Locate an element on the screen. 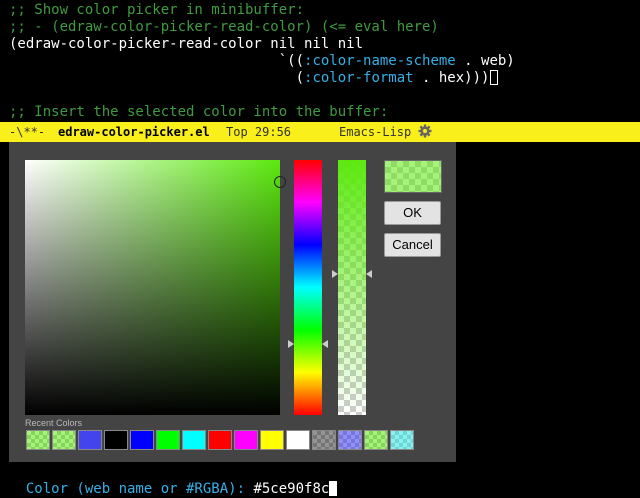  alpha-slider is located at coordinates (352, 287).